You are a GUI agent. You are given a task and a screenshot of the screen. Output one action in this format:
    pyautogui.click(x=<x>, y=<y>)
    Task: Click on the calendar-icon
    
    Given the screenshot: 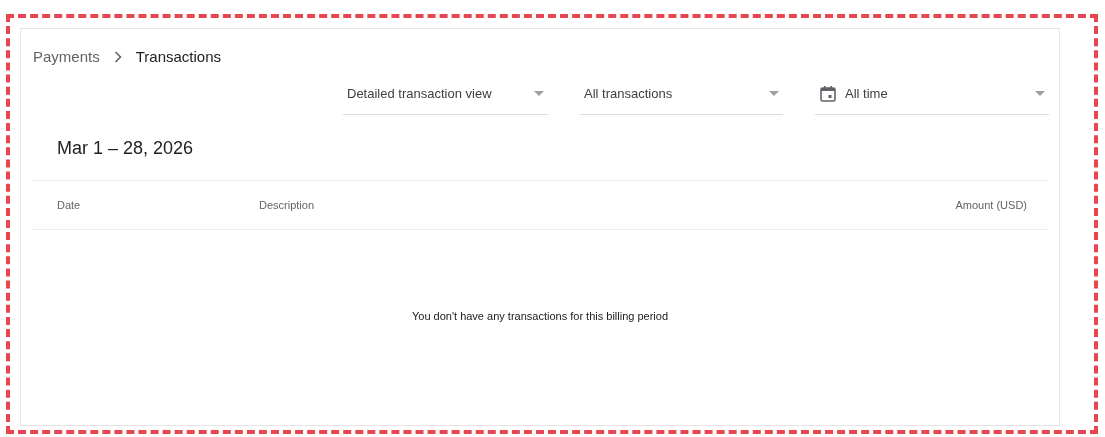 What is the action you would take?
    pyautogui.click(x=828, y=93)
    